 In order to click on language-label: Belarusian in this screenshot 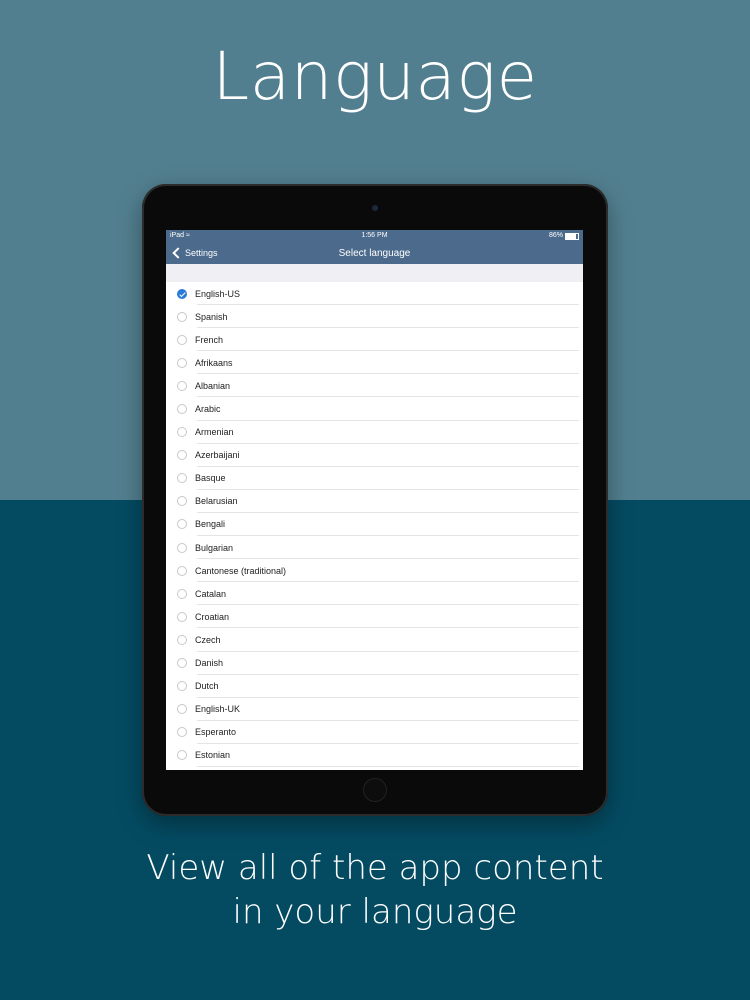, I will do `click(216, 501)`.